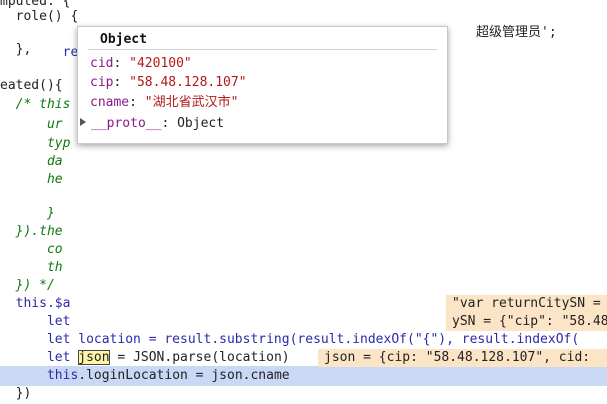 This screenshot has height=404, width=607. I want to click on assignment-expression: .loginLocation = json.cname, so click(184, 375).